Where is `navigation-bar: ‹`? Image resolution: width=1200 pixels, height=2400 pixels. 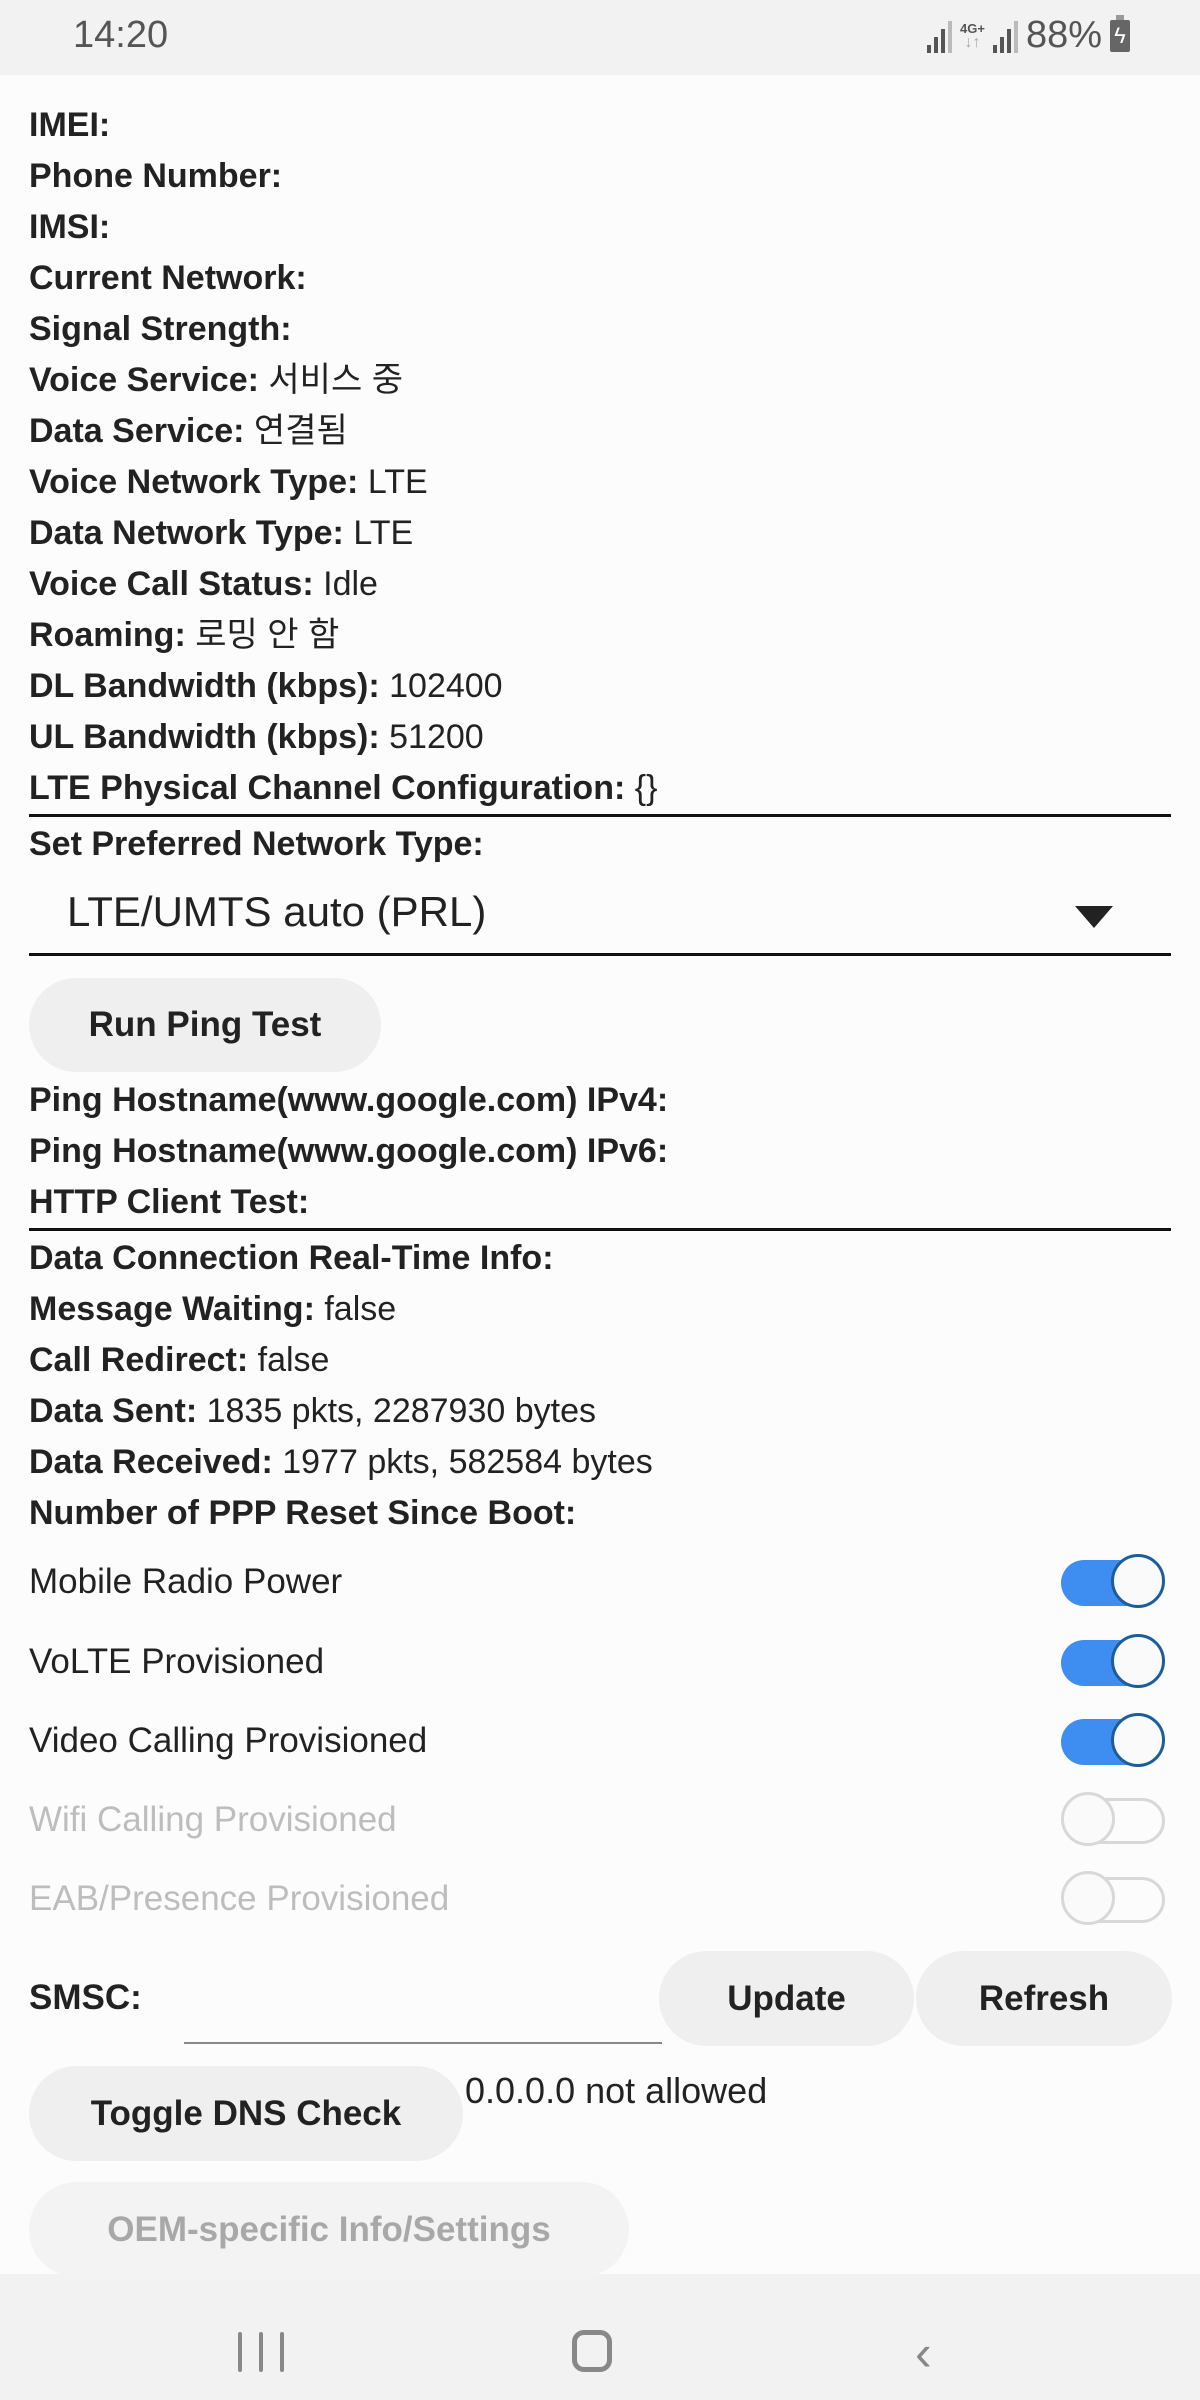
navigation-bar: ‹ is located at coordinates (600, 2337).